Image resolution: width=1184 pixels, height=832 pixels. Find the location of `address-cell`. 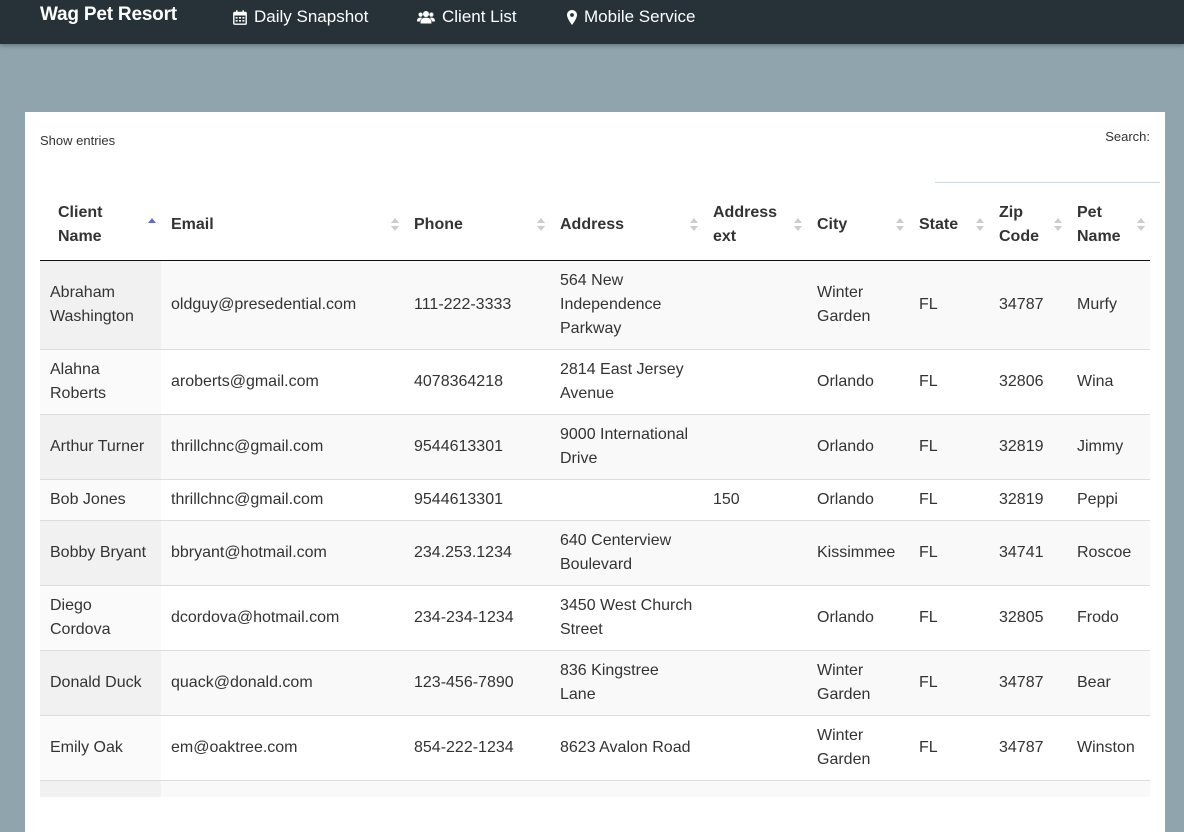

address-cell is located at coordinates (626, 500).